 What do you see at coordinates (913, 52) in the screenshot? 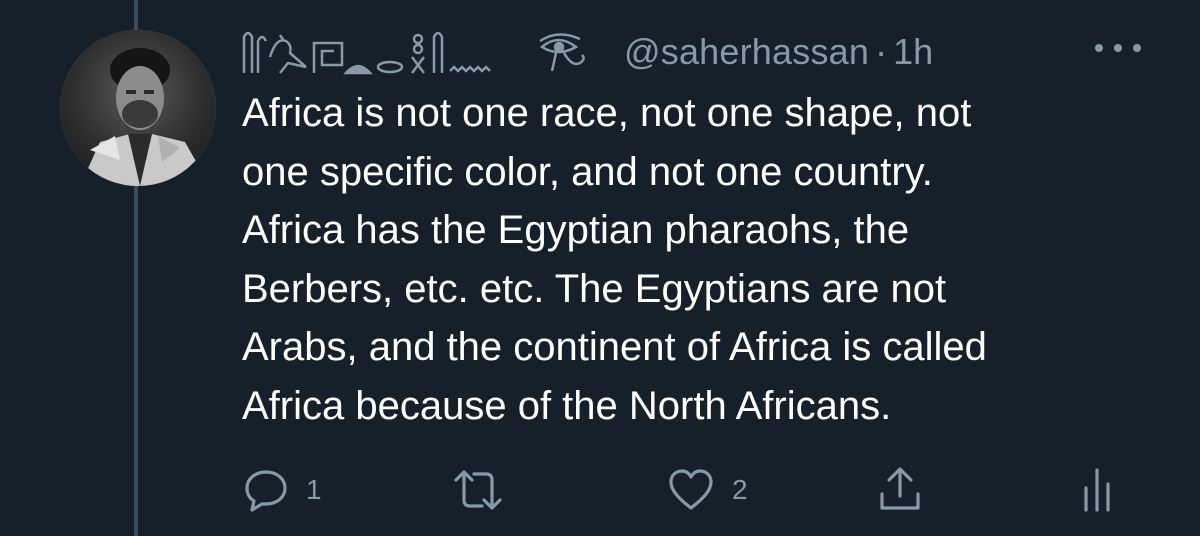
I see `timestamp: 1h` at bounding box center [913, 52].